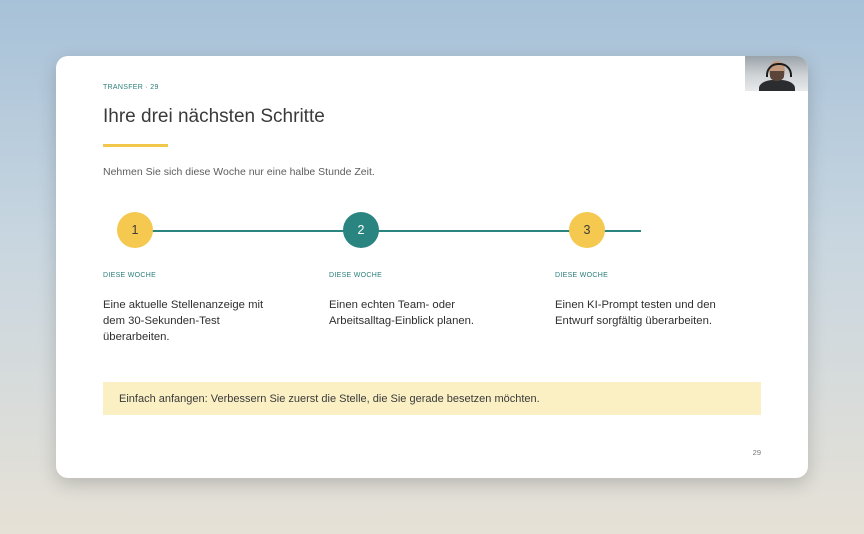 This screenshot has width=864, height=534. I want to click on slide-title: Ihre drei nächsten Schritte, so click(214, 116).